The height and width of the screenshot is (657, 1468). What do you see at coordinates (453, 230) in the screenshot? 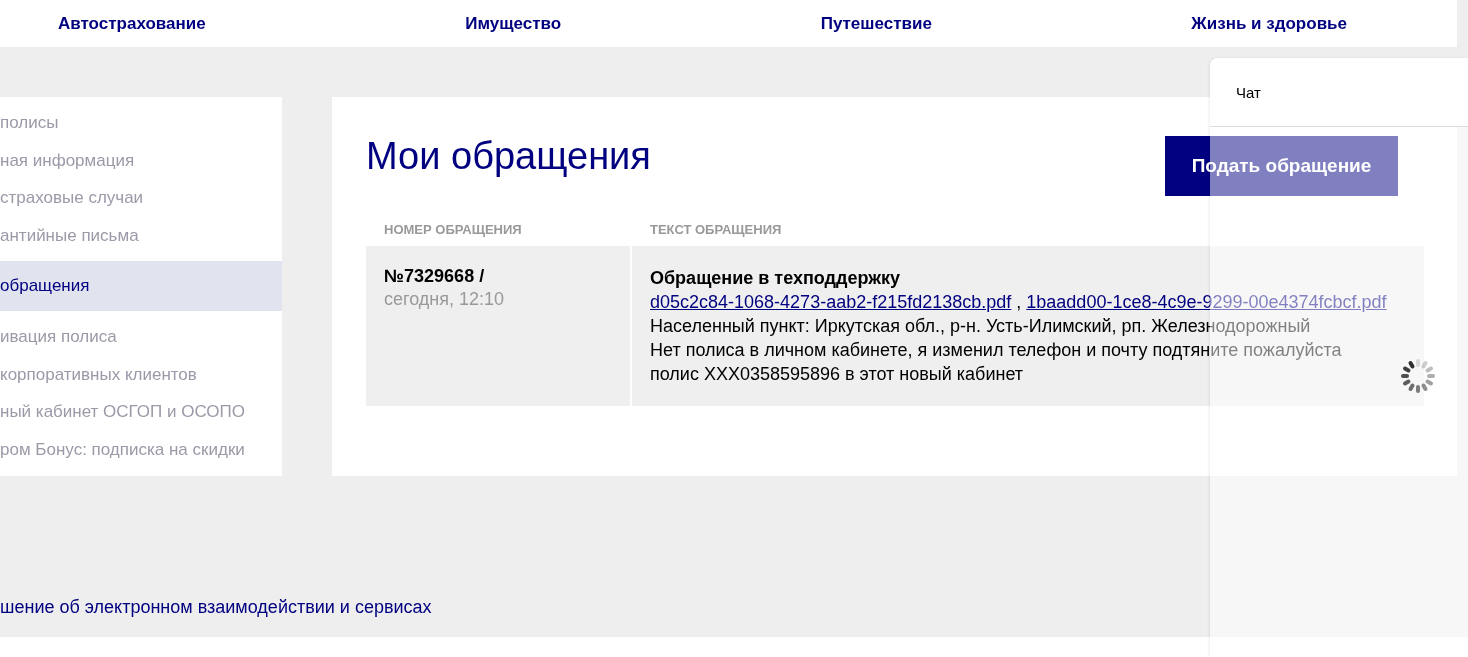
I see `column-header: НОМЕР ОБРАЩЕНИЯ` at bounding box center [453, 230].